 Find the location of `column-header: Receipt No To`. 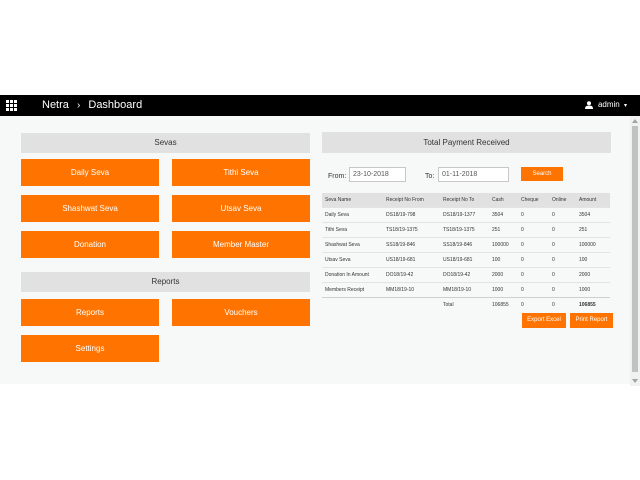

column-header: Receipt No To is located at coordinates (464, 200).